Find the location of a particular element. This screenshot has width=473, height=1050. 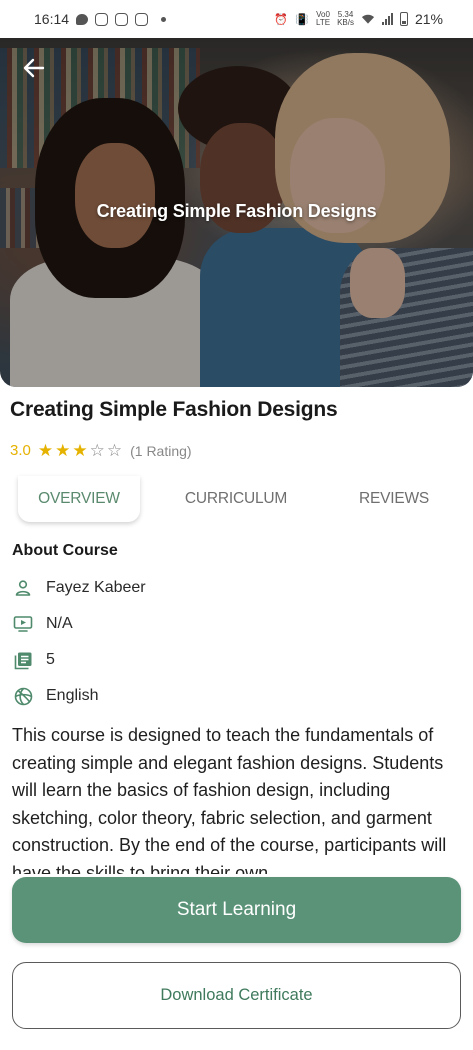

status-right: ⏰ 📳 Vo0 LTE 5.34 KB/s 21% is located at coordinates (358, 19).